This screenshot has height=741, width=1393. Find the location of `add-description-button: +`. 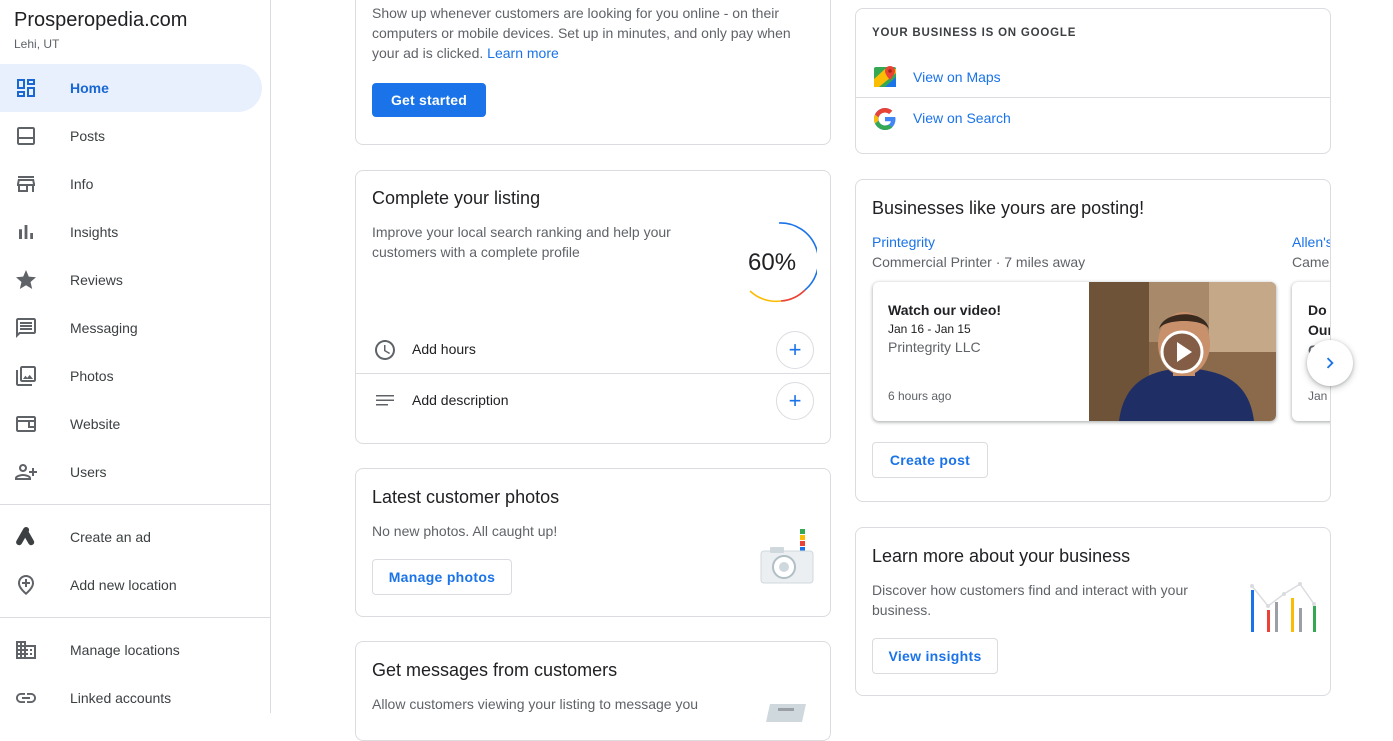

add-description-button: + is located at coordinates (795, 401).